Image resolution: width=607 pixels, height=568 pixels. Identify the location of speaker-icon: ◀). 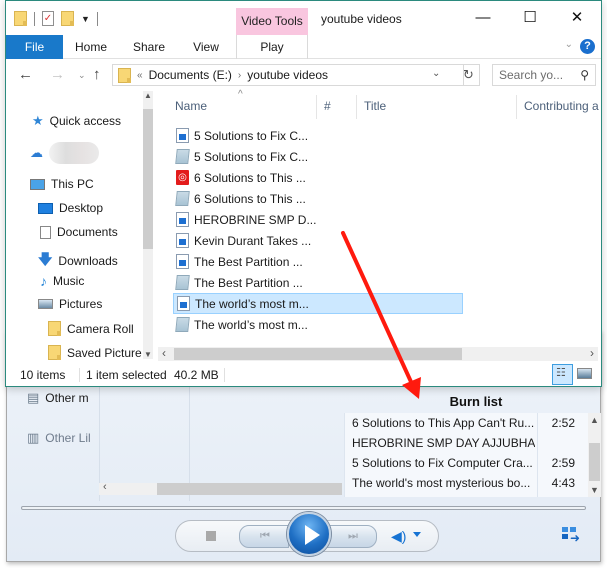
(399, 536).